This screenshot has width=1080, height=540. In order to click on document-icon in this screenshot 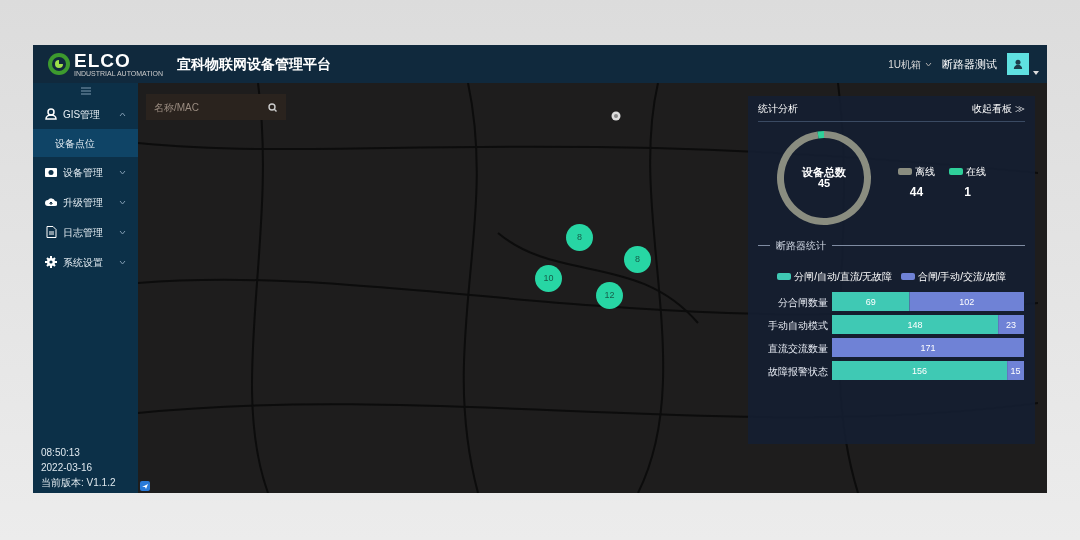, I will do `click(51, 232)`.